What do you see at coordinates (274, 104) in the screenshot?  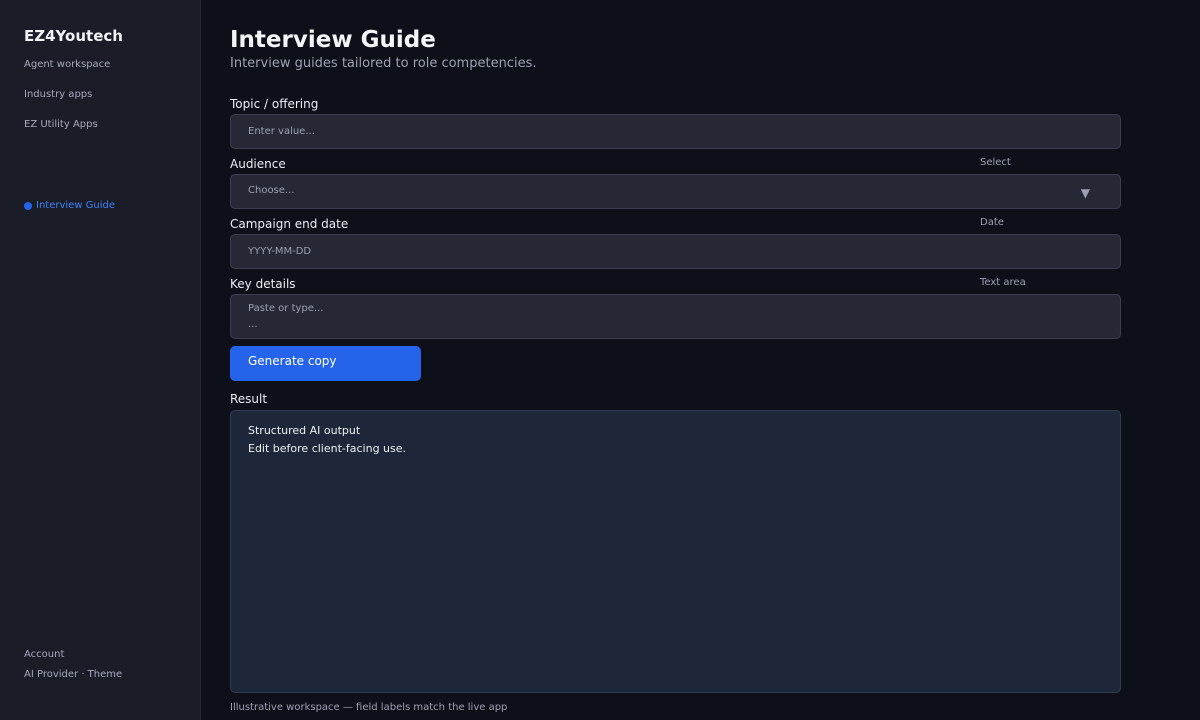 I see `topic-label: Topic / offering` at bounding box center [274, 104].